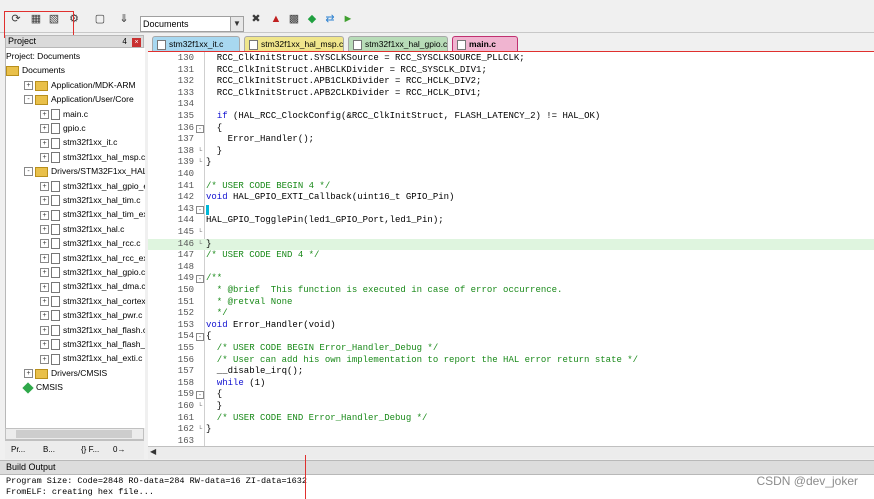 The width and height of the screenshot is (874, 499). I want to click on code-line: 152 */, so click(511, 314).